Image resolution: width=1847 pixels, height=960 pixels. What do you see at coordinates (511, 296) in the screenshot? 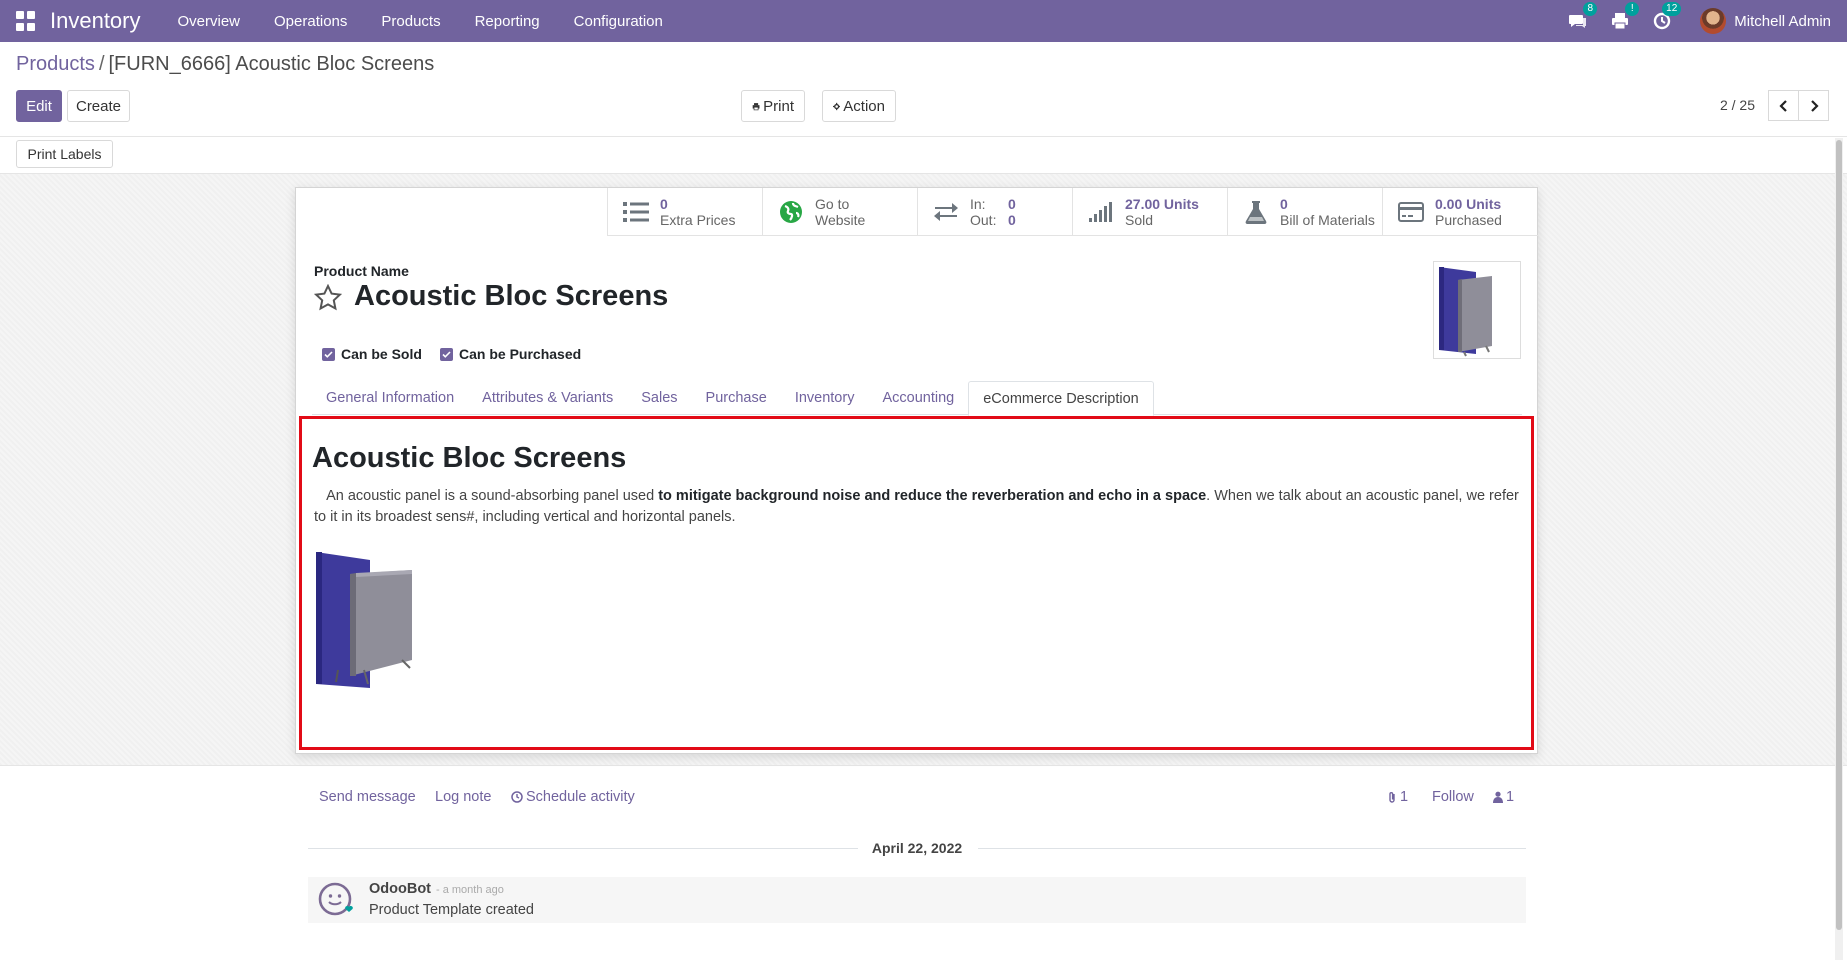
I see `product-title: Acoustic Bloc Screens` at bounding box center [511, 296].